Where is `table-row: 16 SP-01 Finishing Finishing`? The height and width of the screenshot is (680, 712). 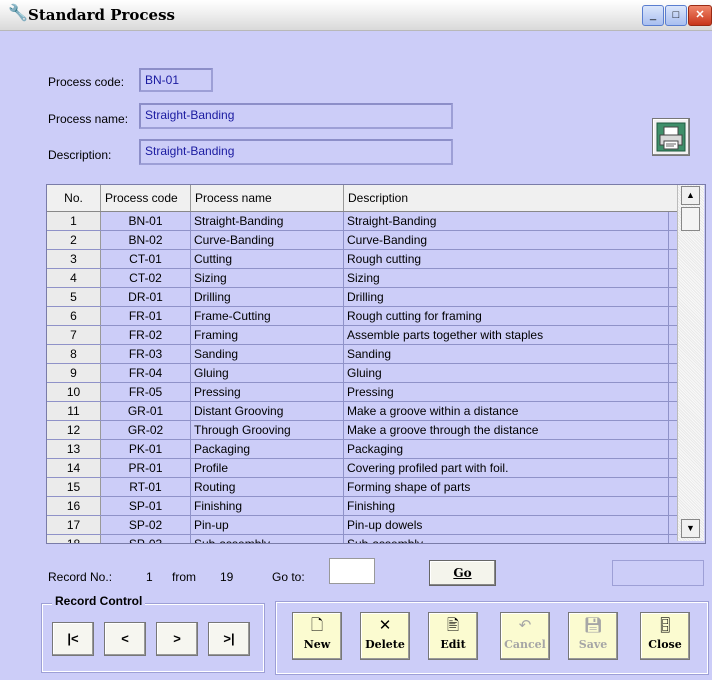 table-row: 16 SP-01 Finishing Finishing is located at coordinates (367, 506).